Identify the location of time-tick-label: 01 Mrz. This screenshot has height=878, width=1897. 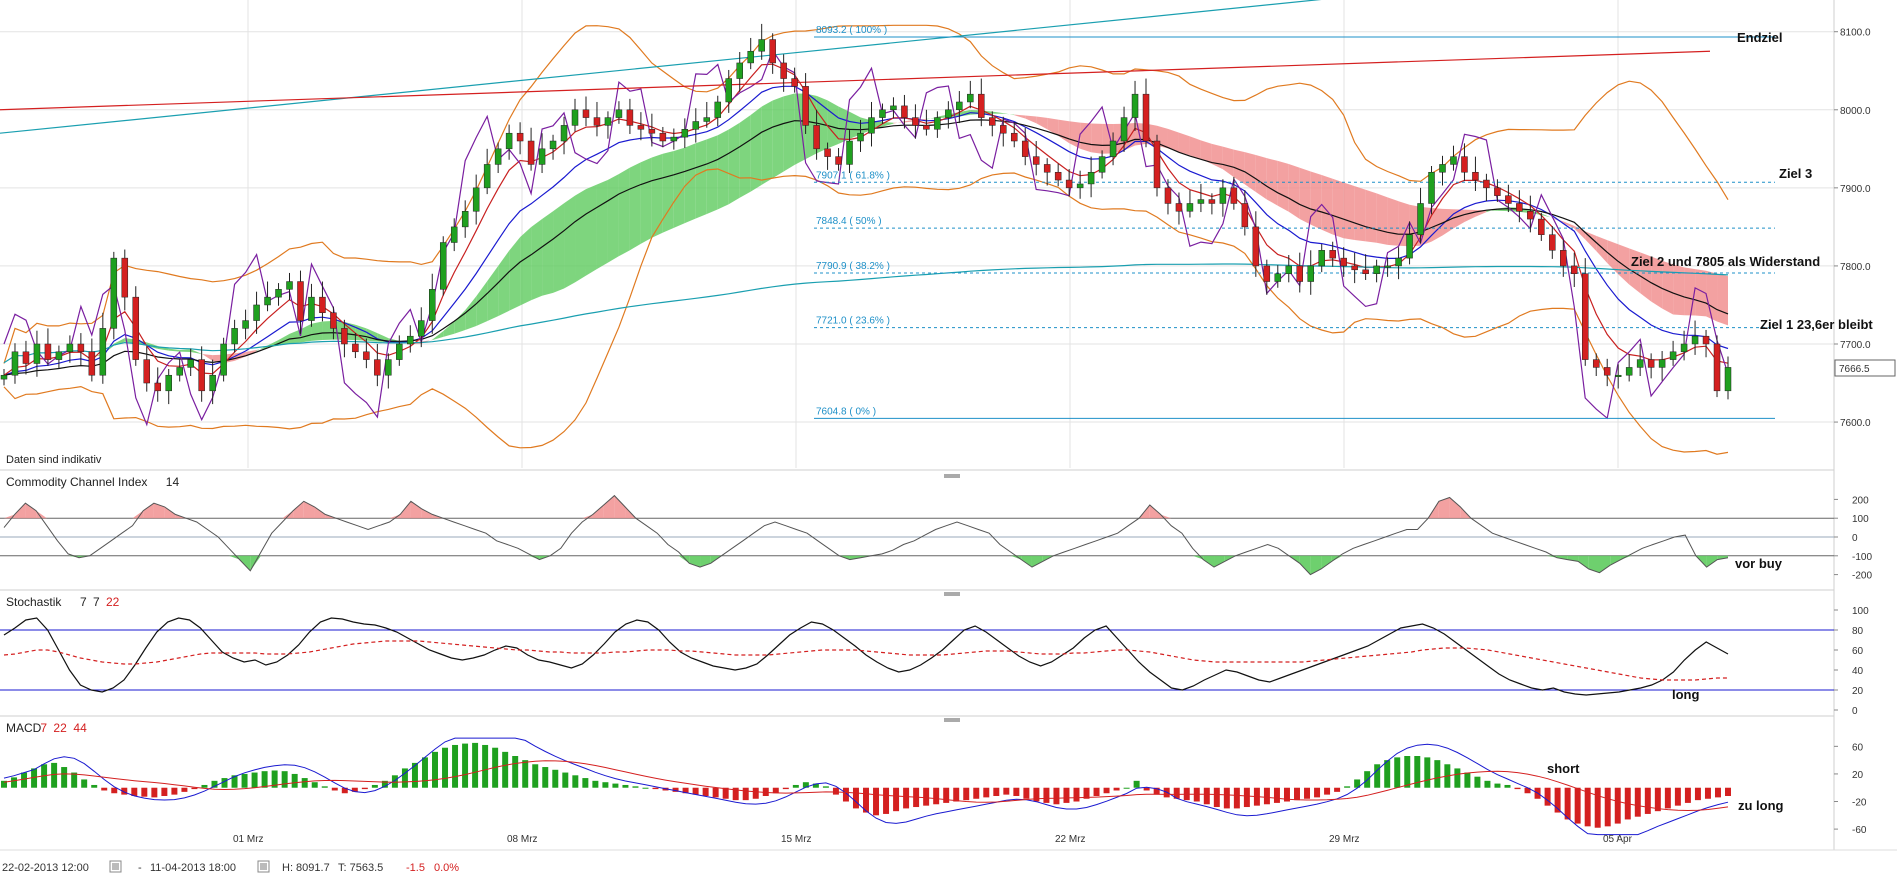
(248, 839).